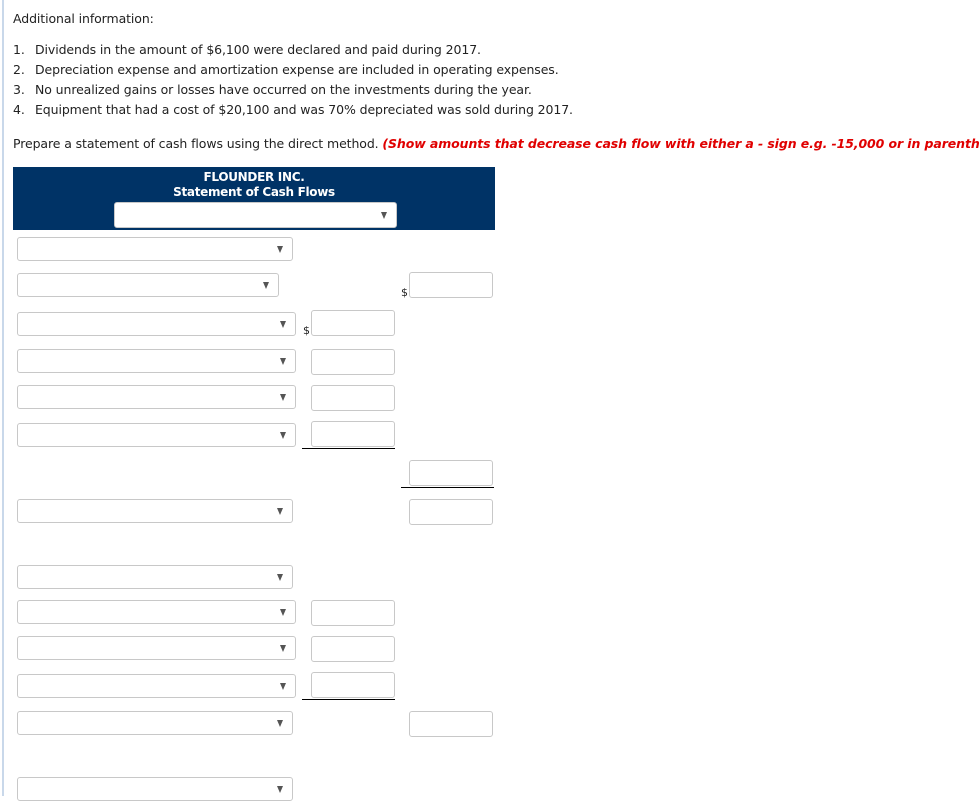 This screenshot has width=979, height=801. What do you see at coordinates (447, 487) in the screenshot?
I see `total-underline` at bounding box center [447, 487].